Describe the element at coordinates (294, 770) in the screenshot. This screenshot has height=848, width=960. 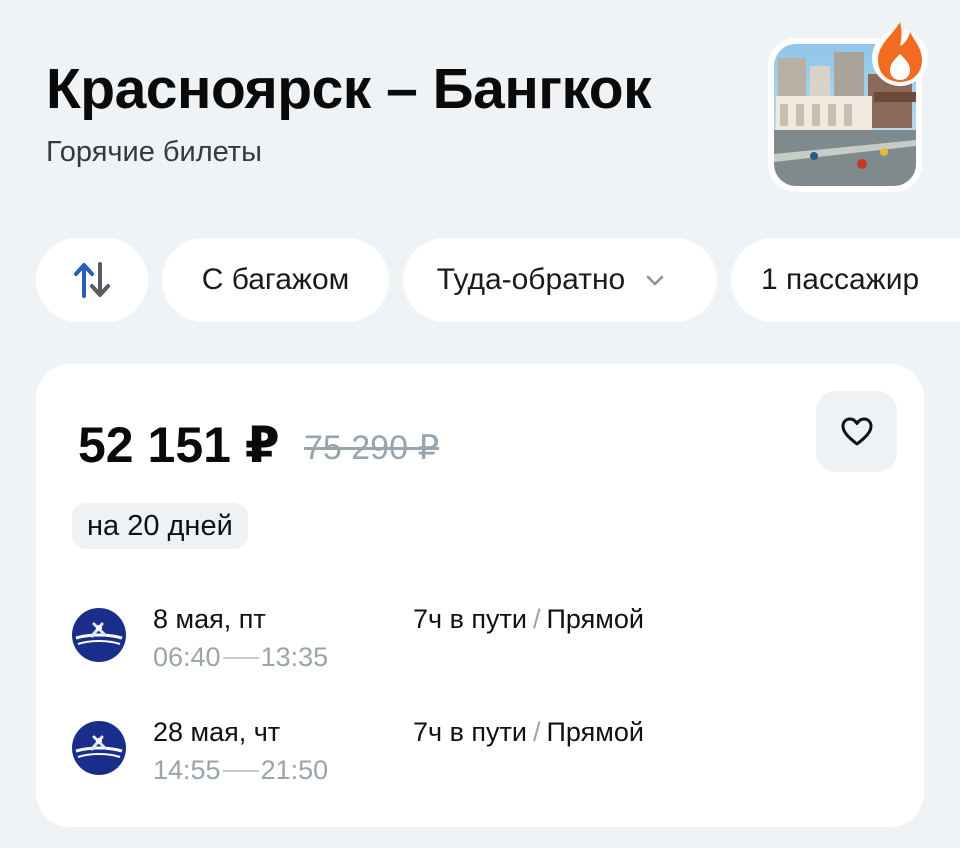
I see `arrive-time: 21:50` at that location.